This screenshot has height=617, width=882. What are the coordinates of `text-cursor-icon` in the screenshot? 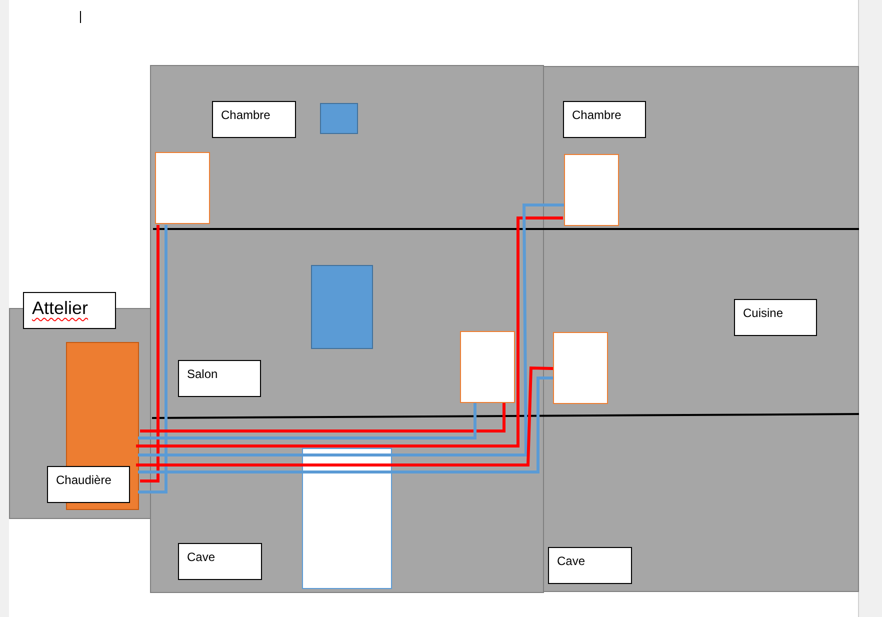 It's located at (80, 17).